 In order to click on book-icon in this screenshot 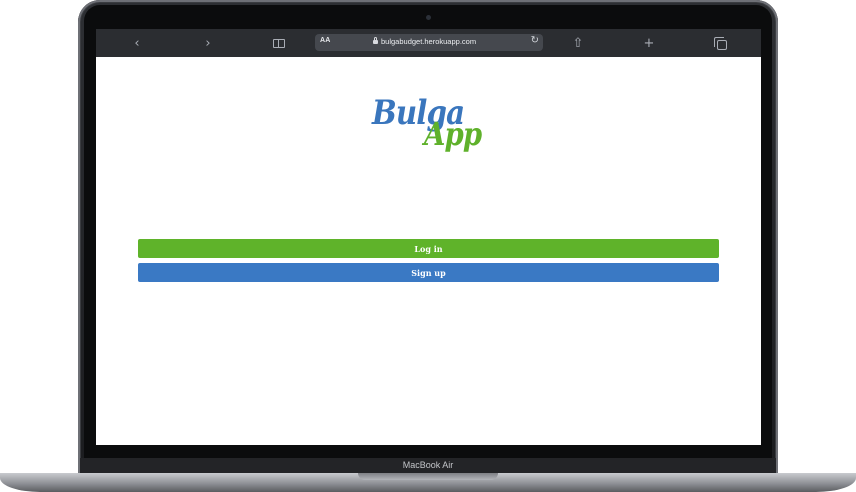, I will do `click(279, 43)`.